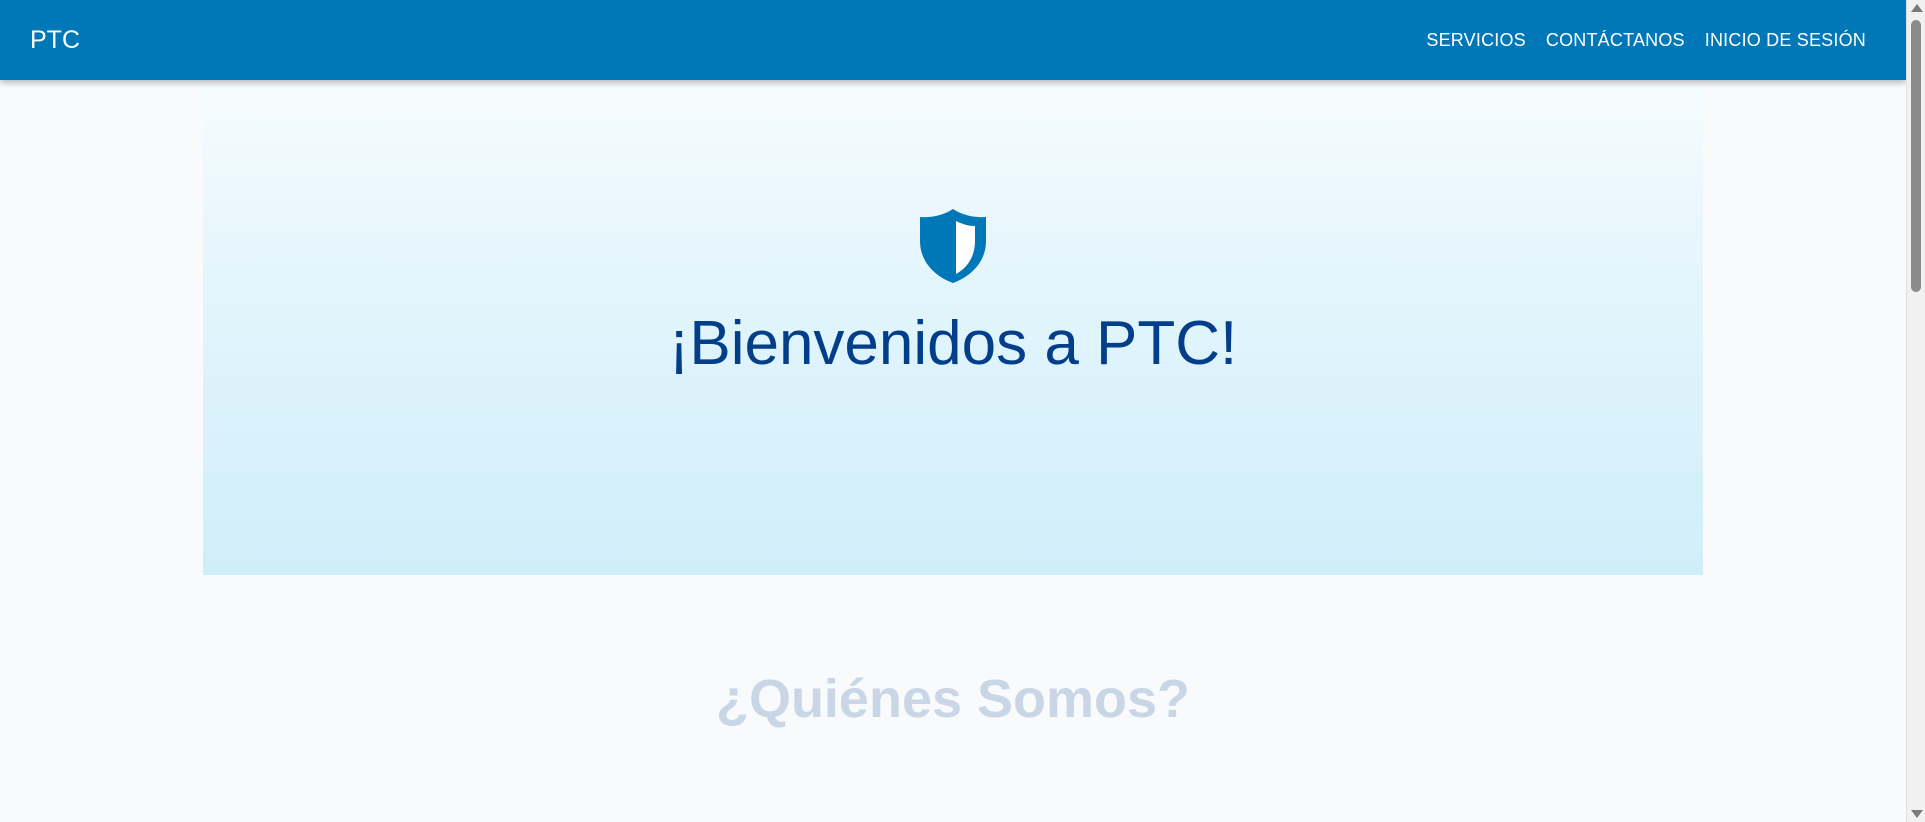 Image resolution: width=1925 pixels, height=822 pixels. Describe the element at coordinates (1615, 40) in the screenshot. I see `nav-link-contactanos: CONTÁCTANOS` at that location.